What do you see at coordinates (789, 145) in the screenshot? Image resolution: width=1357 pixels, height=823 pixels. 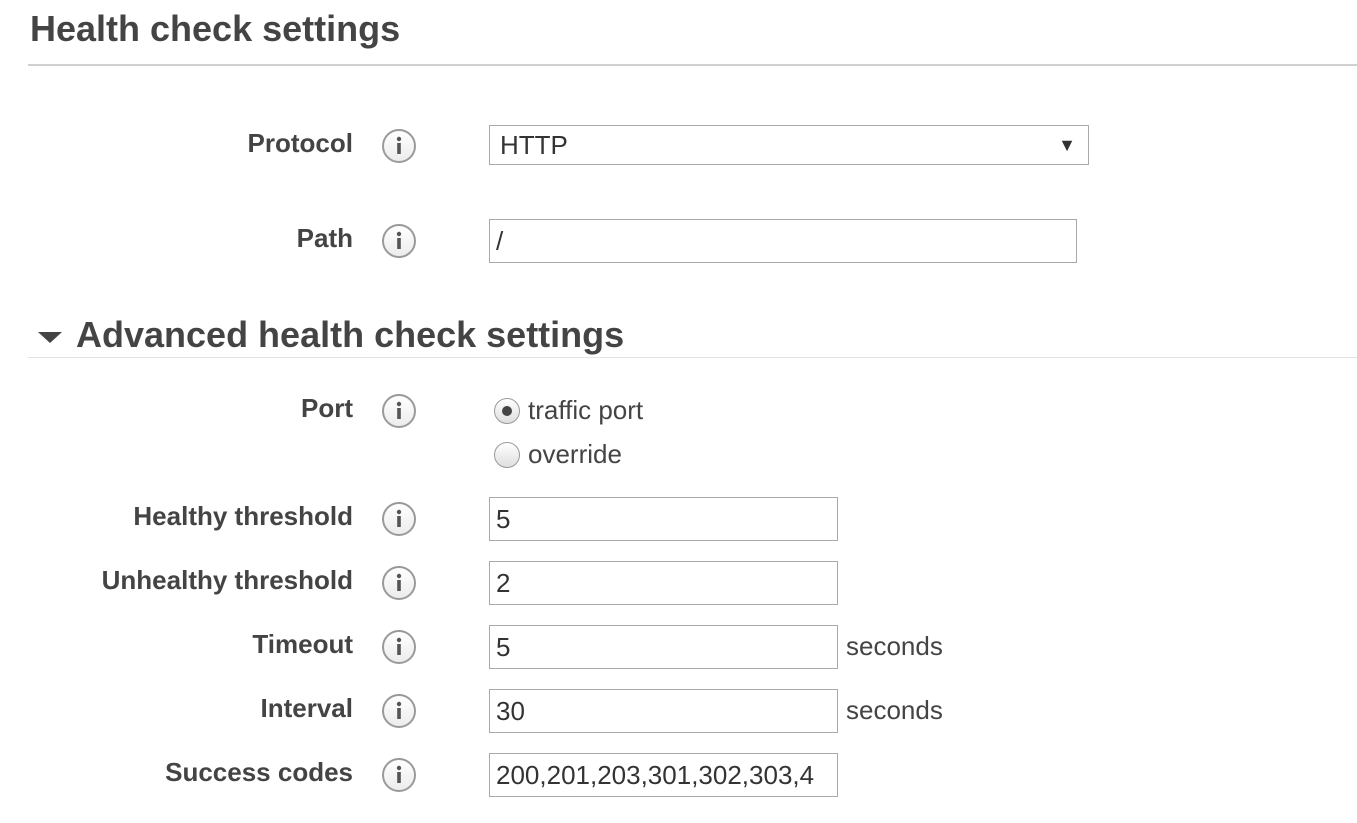 I see `protocol-select: HTTP ▼` at bounding box center [789, 145].